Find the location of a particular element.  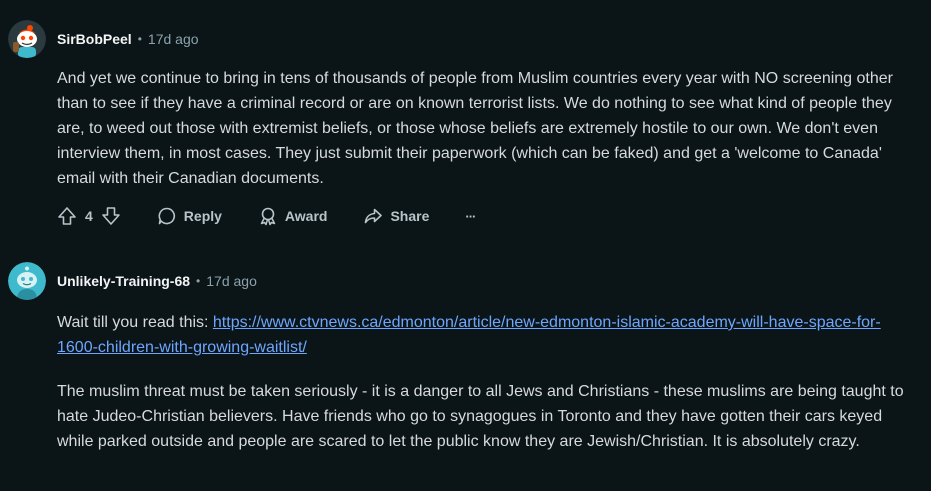

more-options-button: ··· is located at coordinates (470, 216).